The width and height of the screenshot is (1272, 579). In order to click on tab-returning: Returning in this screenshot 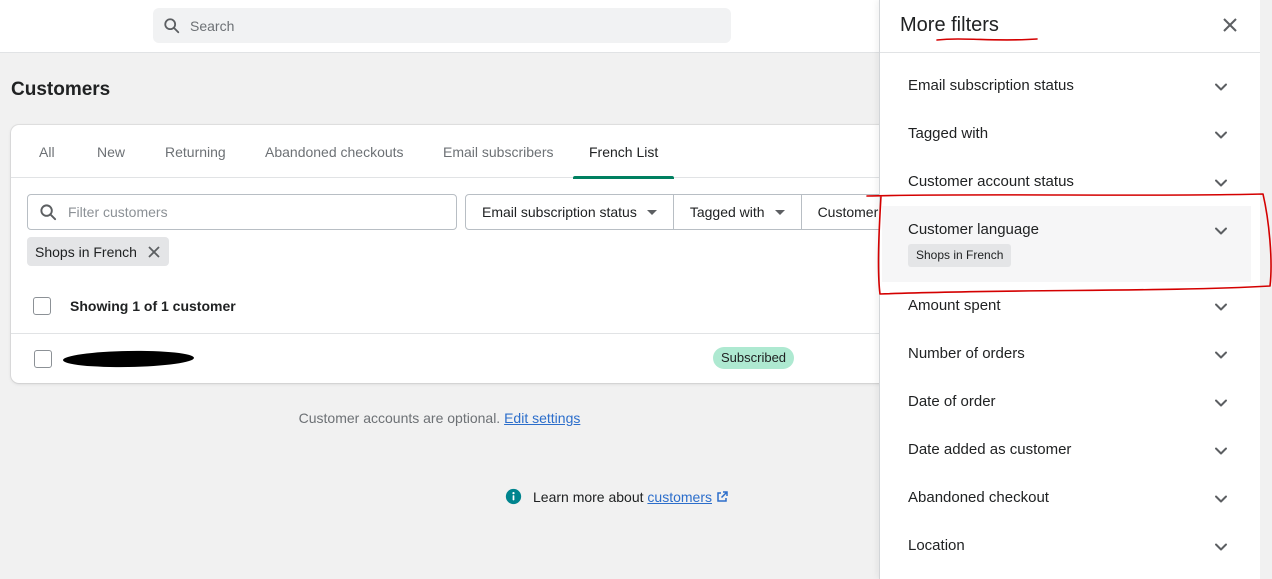, I will do `click(195, 151)`.